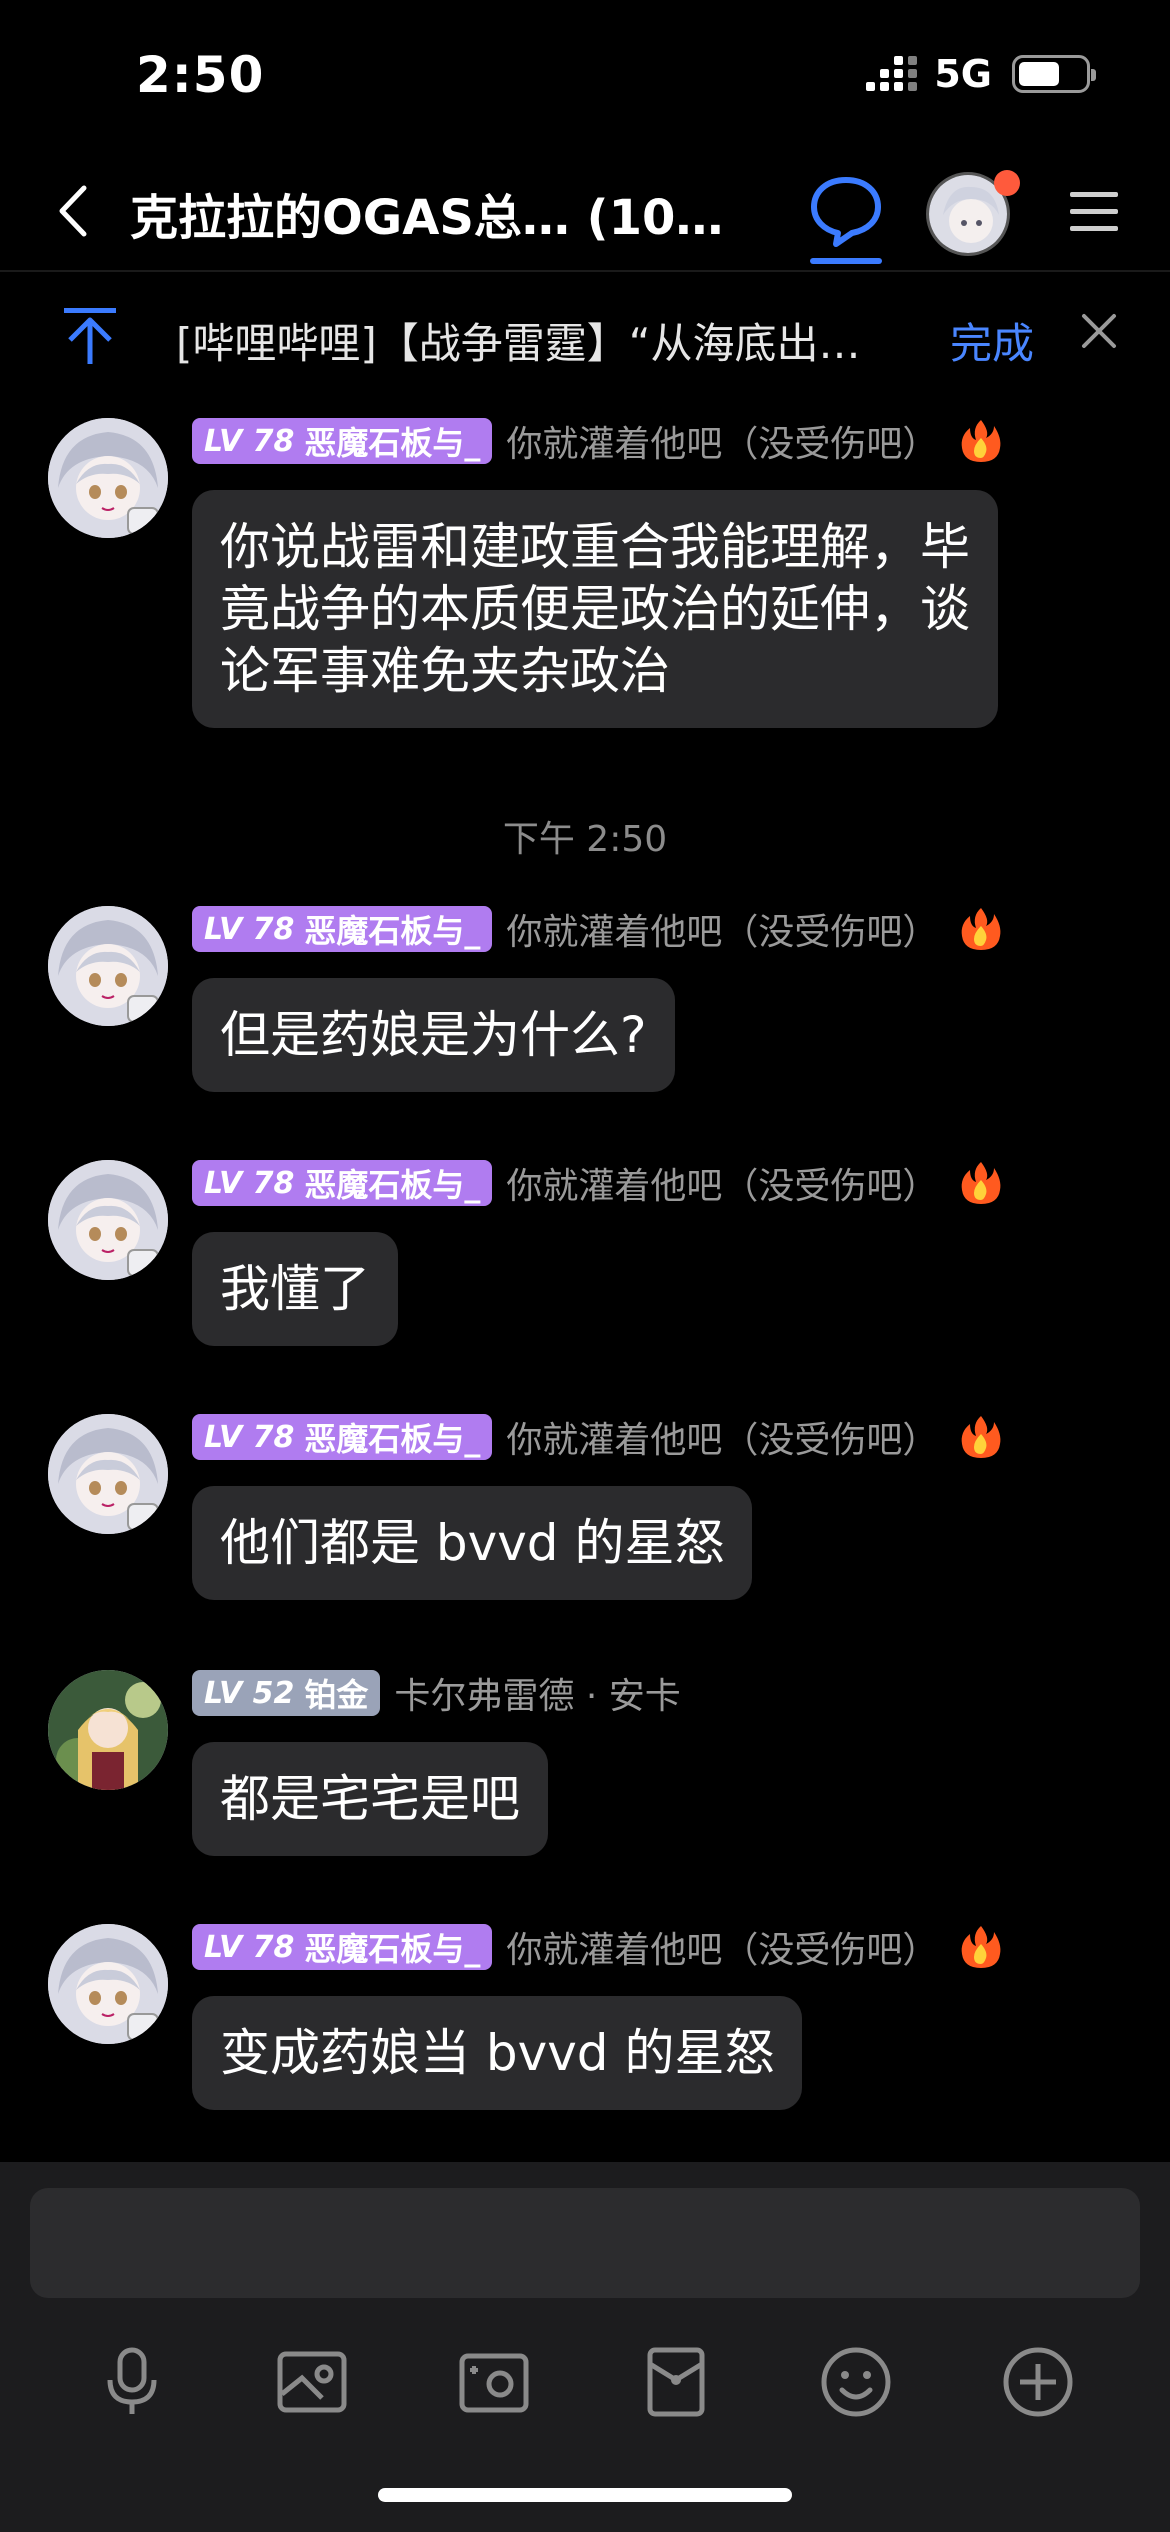 The width and height of the screenshot is (1170, 2532). I want to click on group-title: 克拉拉的OGAS总… (1030), so click(440, 213).